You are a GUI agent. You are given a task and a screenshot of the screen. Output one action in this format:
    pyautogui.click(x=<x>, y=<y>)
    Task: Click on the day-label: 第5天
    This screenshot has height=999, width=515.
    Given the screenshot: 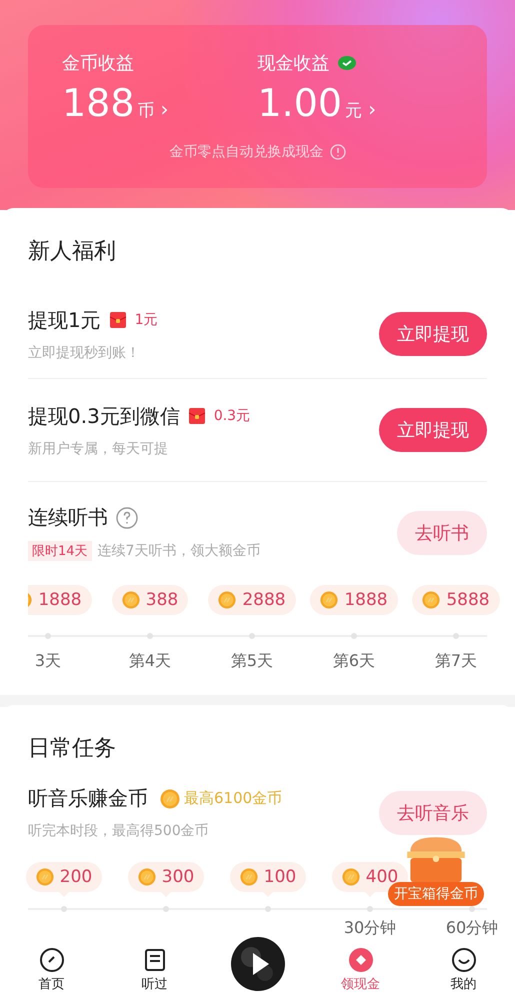 What is the action you would take?
    pyautogui.click(x=252, y=661)
    